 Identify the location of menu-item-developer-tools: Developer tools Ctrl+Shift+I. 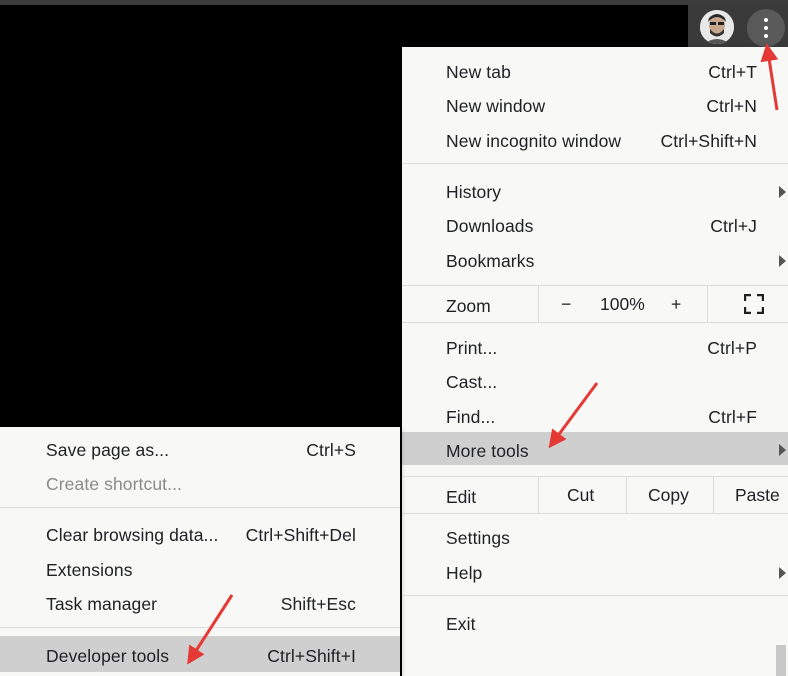
(200, 654).